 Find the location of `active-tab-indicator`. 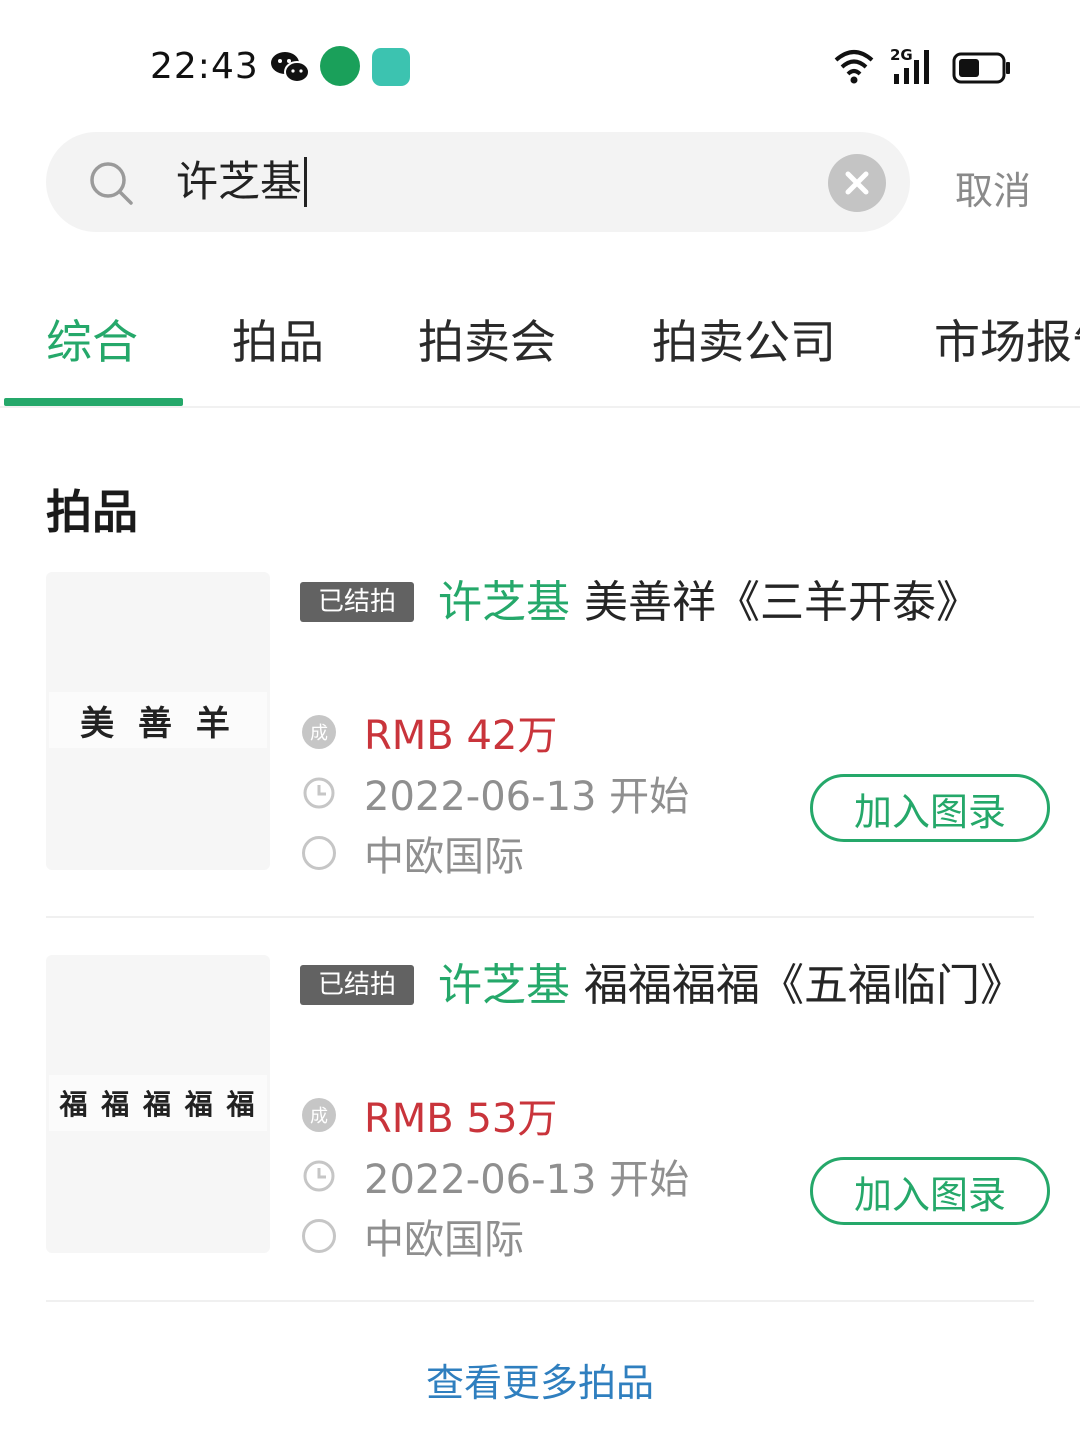

active-tab-indicator is located at coordinates (93, 402).